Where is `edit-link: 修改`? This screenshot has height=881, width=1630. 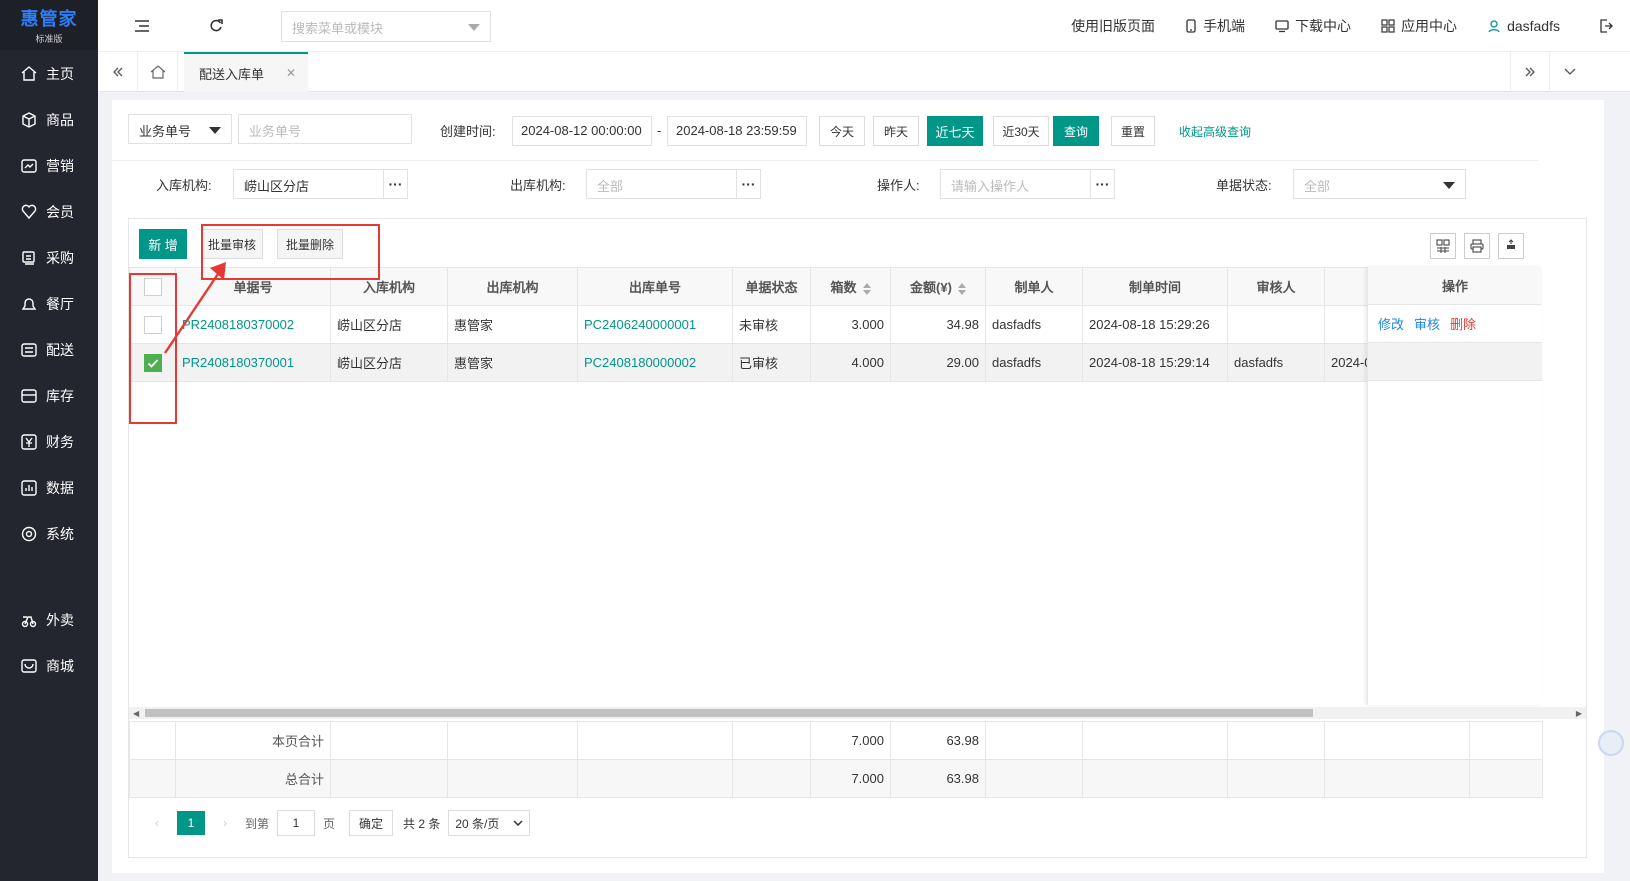
edit-link: 修改 is located at coordinates (1391, 323).